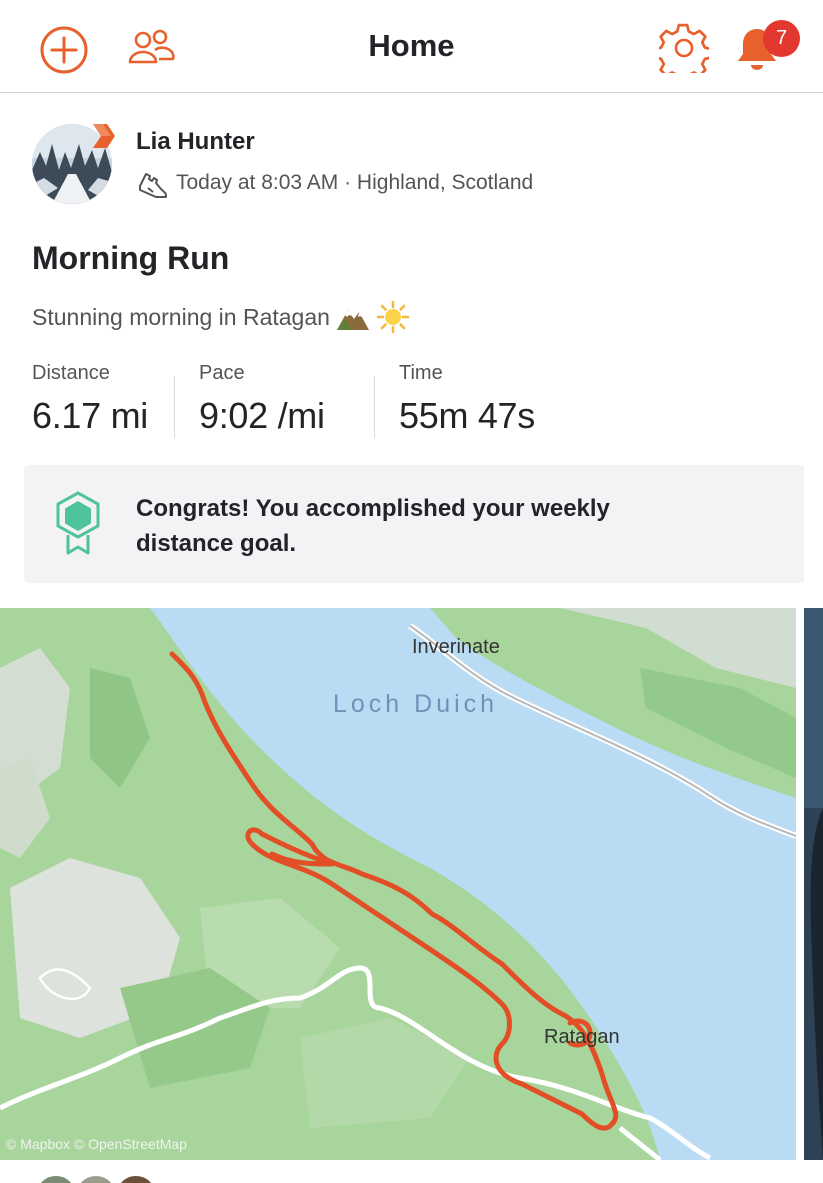 Image resolution: width=823 pixels, height=1183 pixels. What do you see at coordinates (153, 185) in the screenshot?
I see `run-shoe-icon` at bounding box center [153, 185].